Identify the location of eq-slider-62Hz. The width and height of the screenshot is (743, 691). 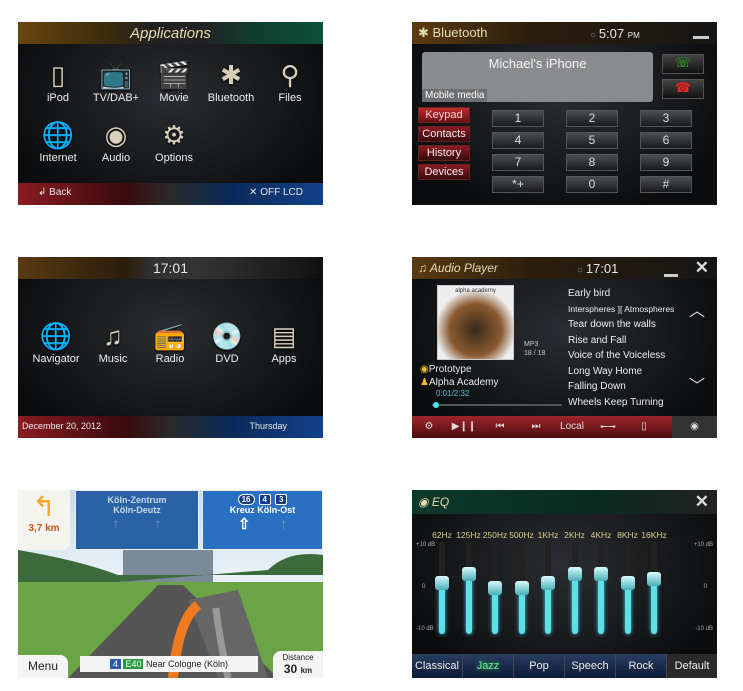
(442, 588).